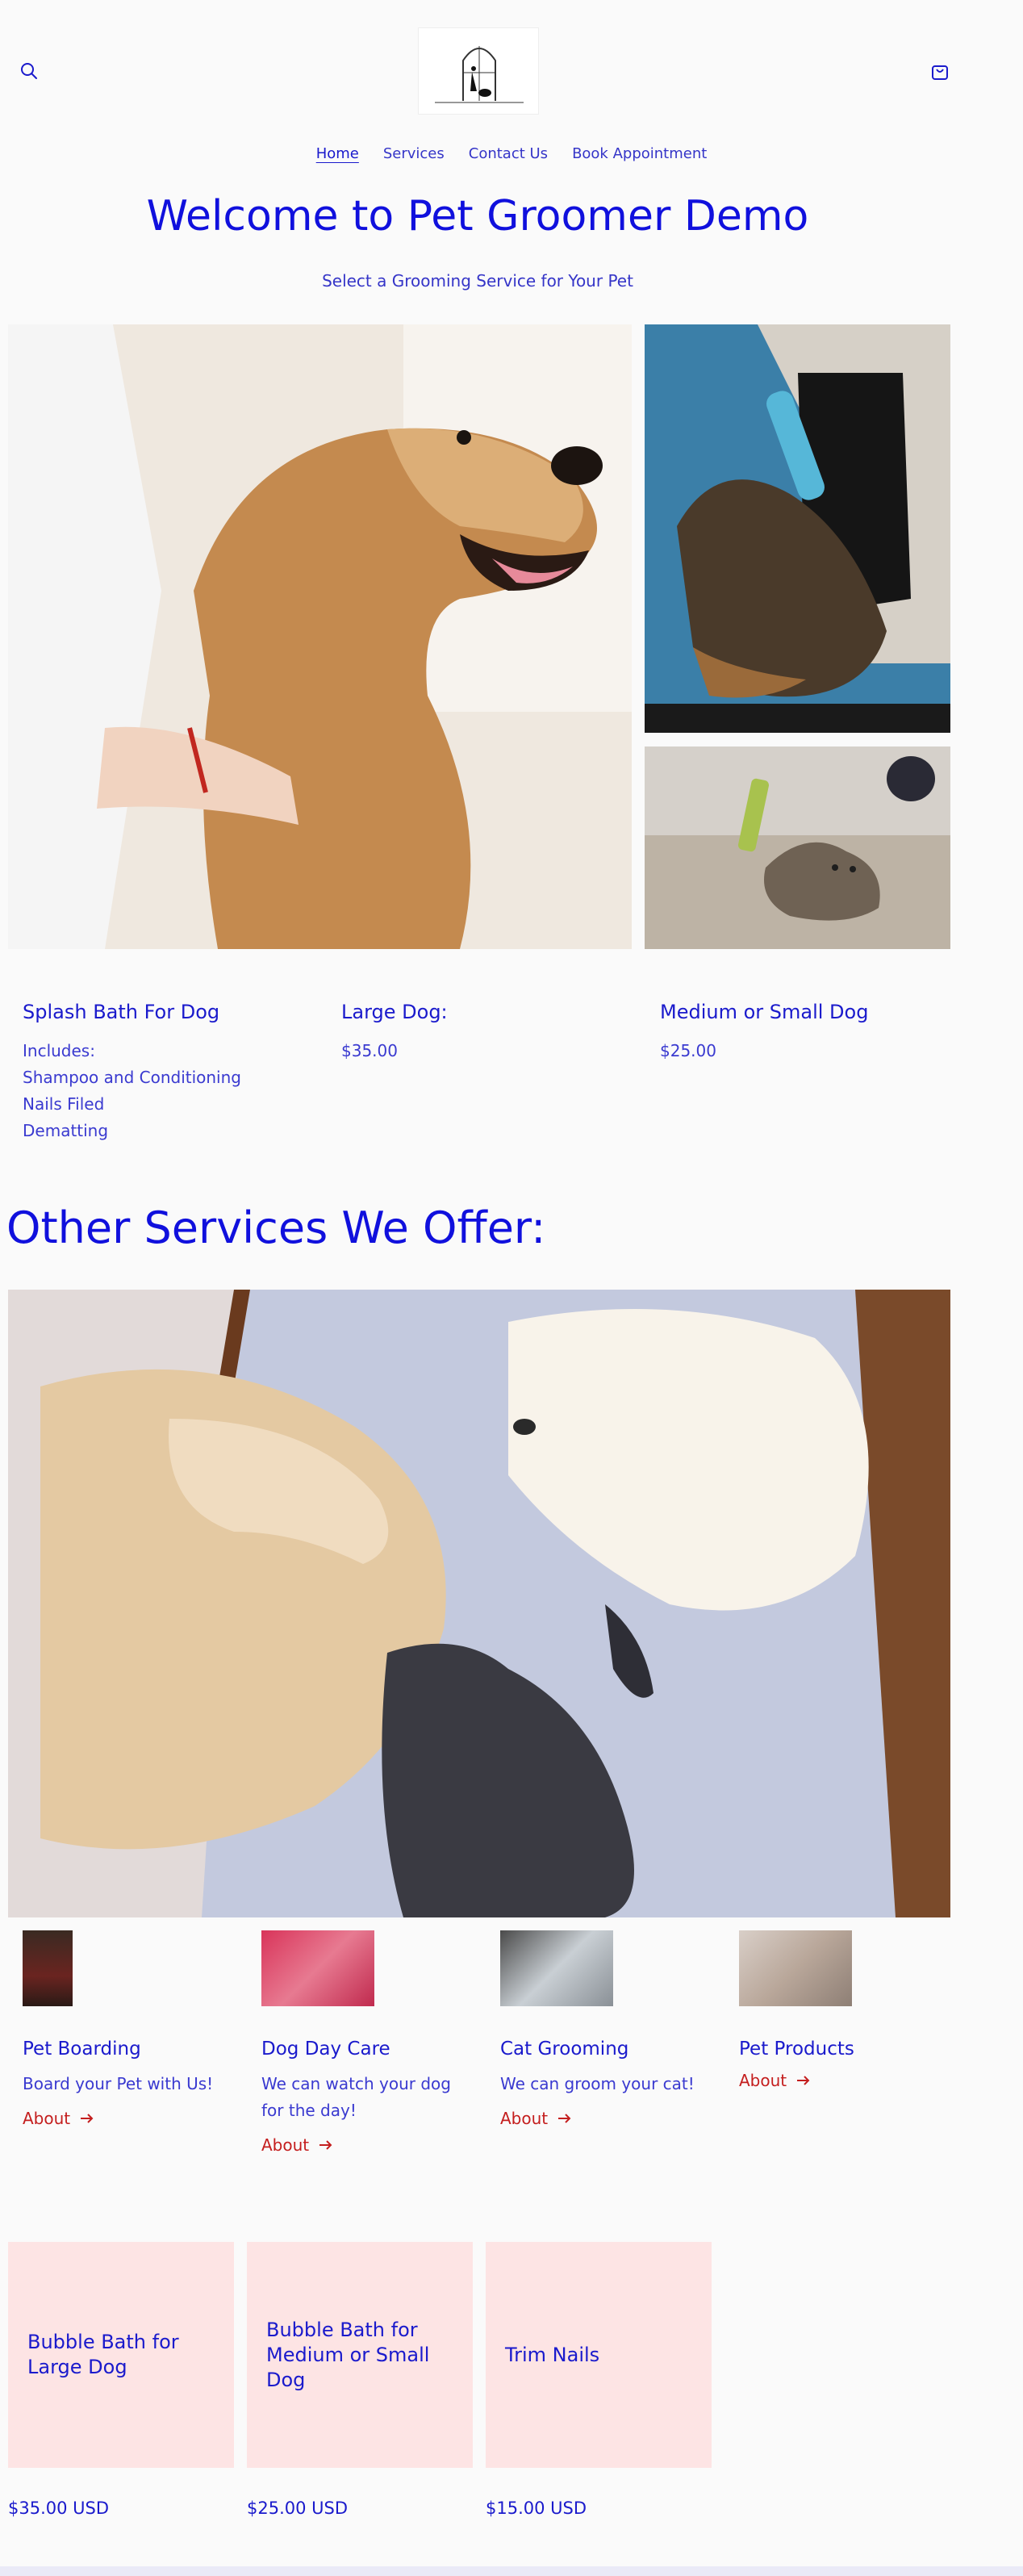  What do you see at coordinates (360, 2355) in the screenshot?
I see `product-card-name: Bubble Bath for Medium or Small Dog` at bounding box center [360, 2355].